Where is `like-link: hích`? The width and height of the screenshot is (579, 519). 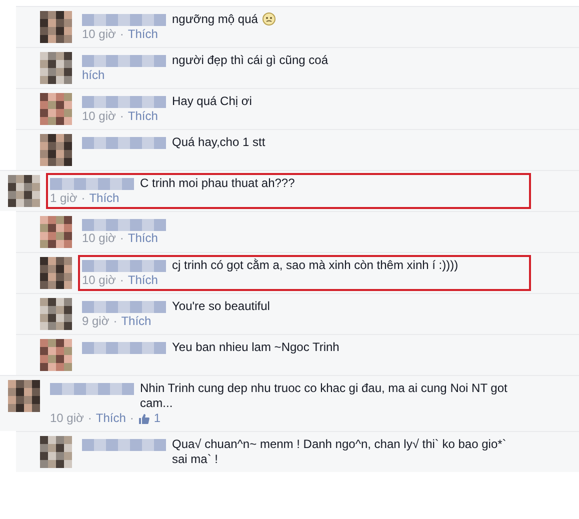
like-link: hích is located at coordinates (93, 75).